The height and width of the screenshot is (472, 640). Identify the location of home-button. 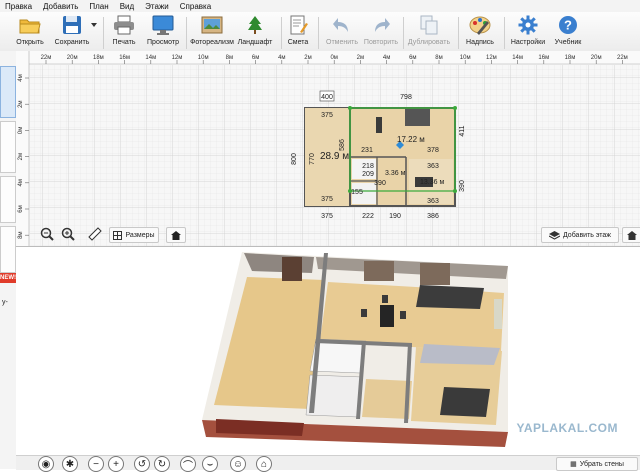
(176, 235).